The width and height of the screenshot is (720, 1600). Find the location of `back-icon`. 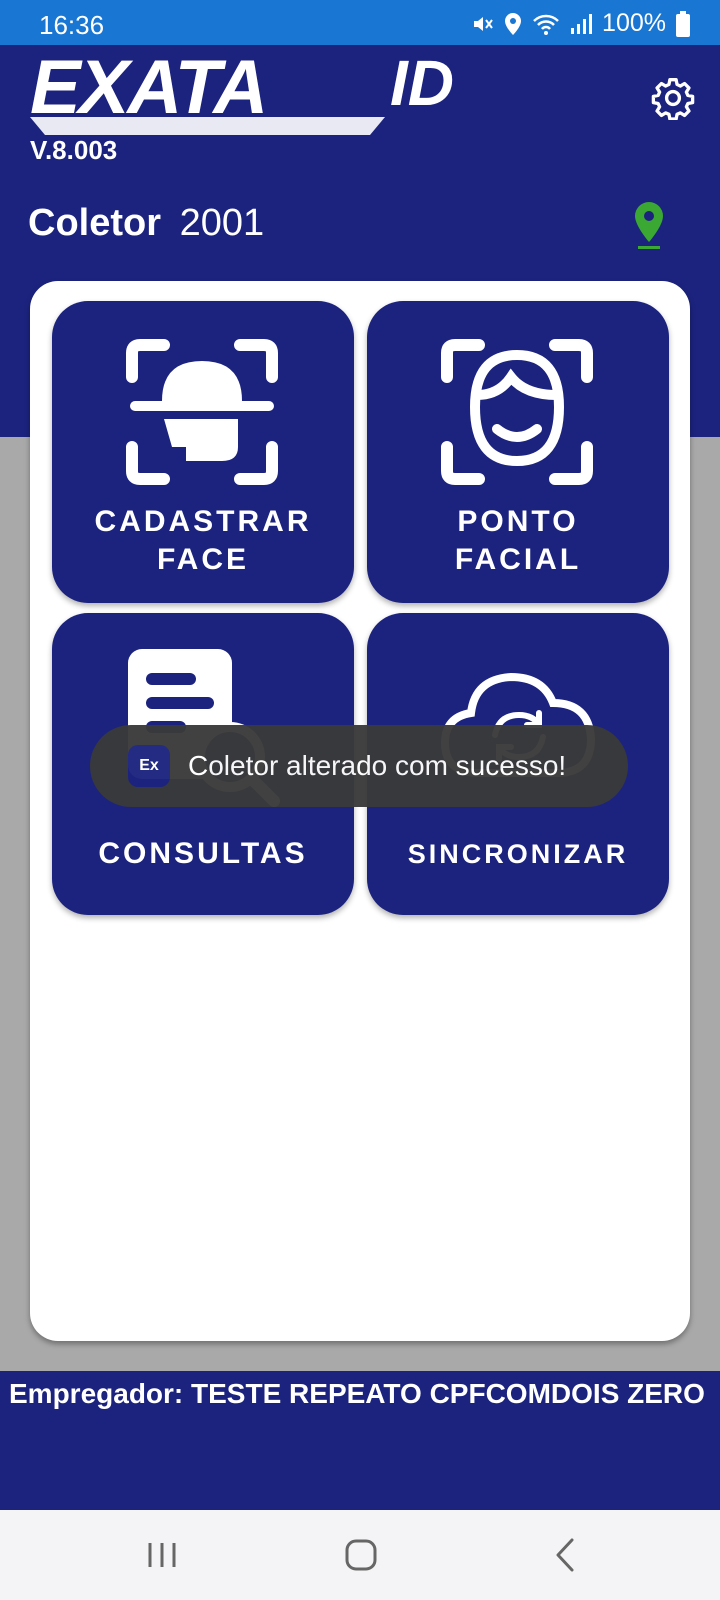

back-icon is located at coordinates (565, 1555).